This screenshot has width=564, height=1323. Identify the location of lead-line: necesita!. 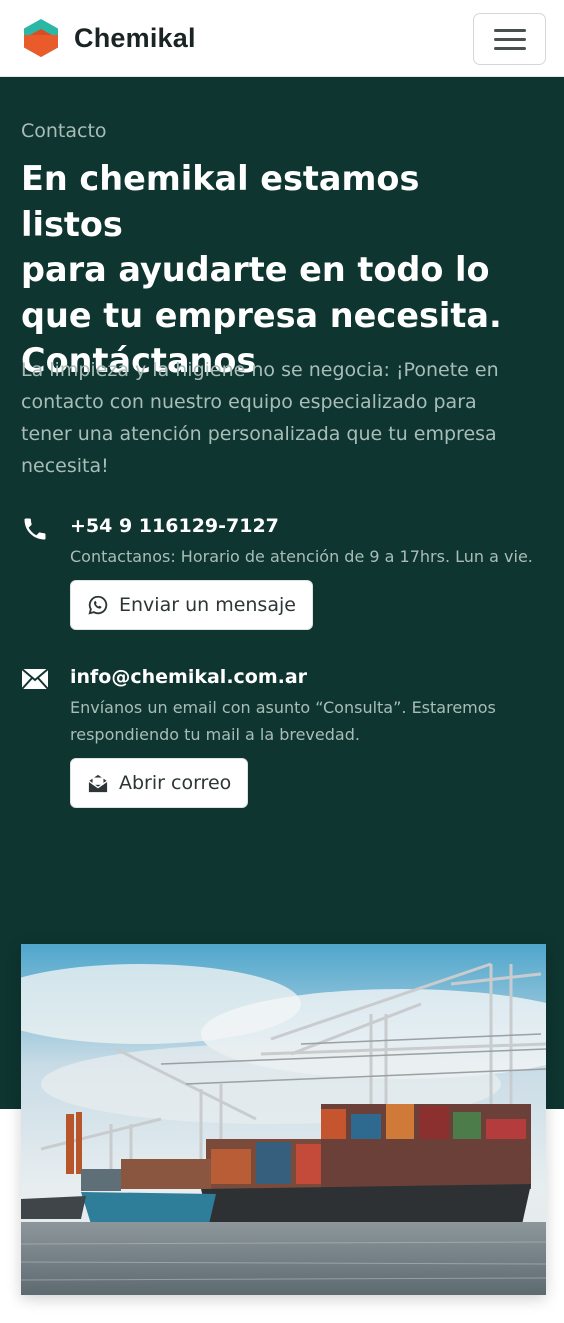
(65, 466).